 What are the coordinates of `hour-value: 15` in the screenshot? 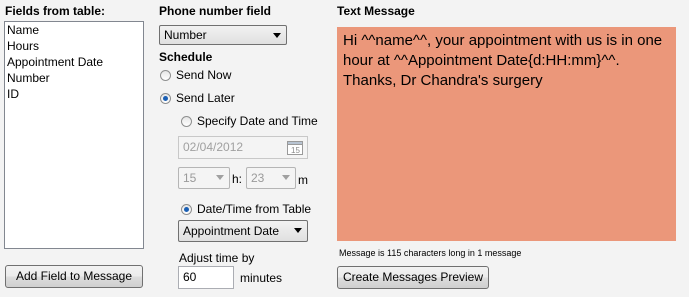 It's located at (190, 178).